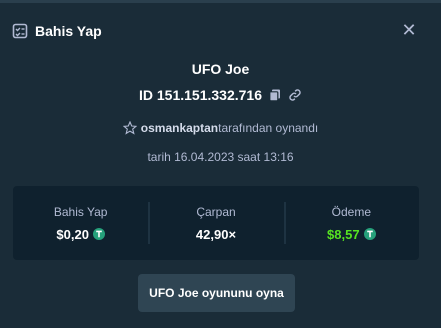  What do you see at coordinates (351, 223) in the screenshot?
I see `stat-payout: Ödeme $8,57` at bounding box center [351, 223].